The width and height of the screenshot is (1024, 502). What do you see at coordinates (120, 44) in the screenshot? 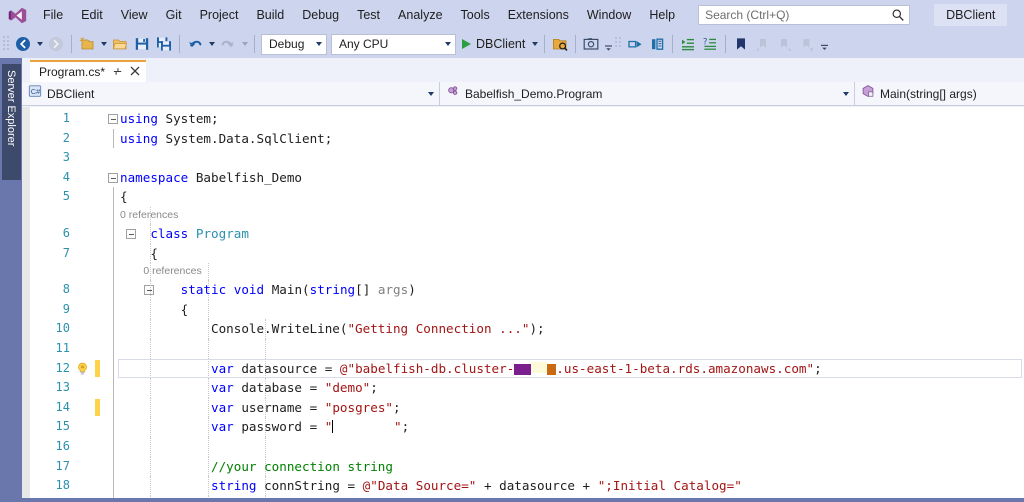
I see `open-file-button` at bounding box center [120, 44].